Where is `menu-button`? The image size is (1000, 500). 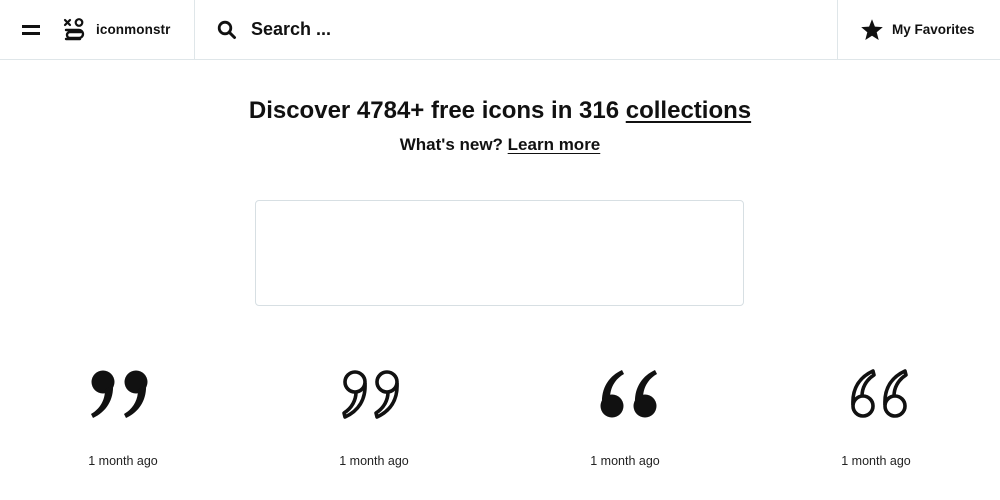
menu-button is located at coordinates (32, 30).